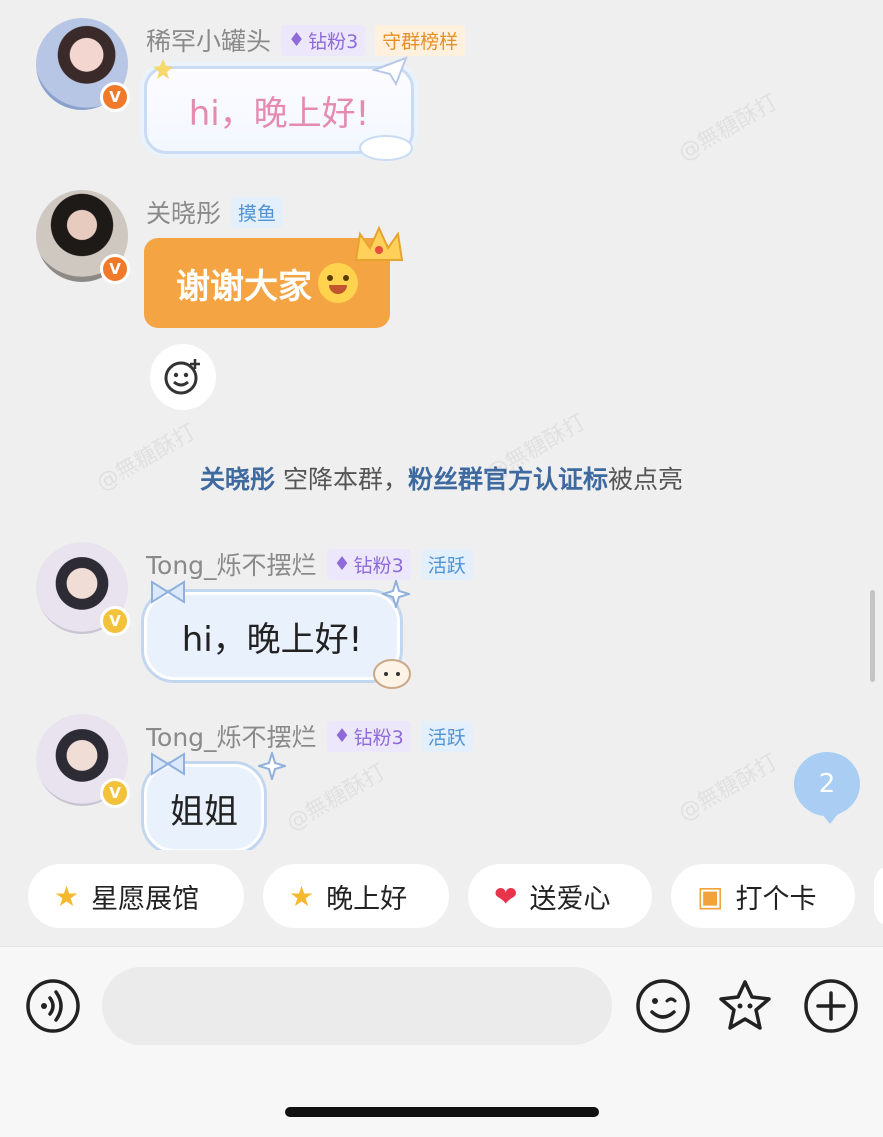 The height and width of the screenshot is (1137, 883). Describe the element at coordinates (386, 148) in the screenshot. I see `cloud-icon` at that location.